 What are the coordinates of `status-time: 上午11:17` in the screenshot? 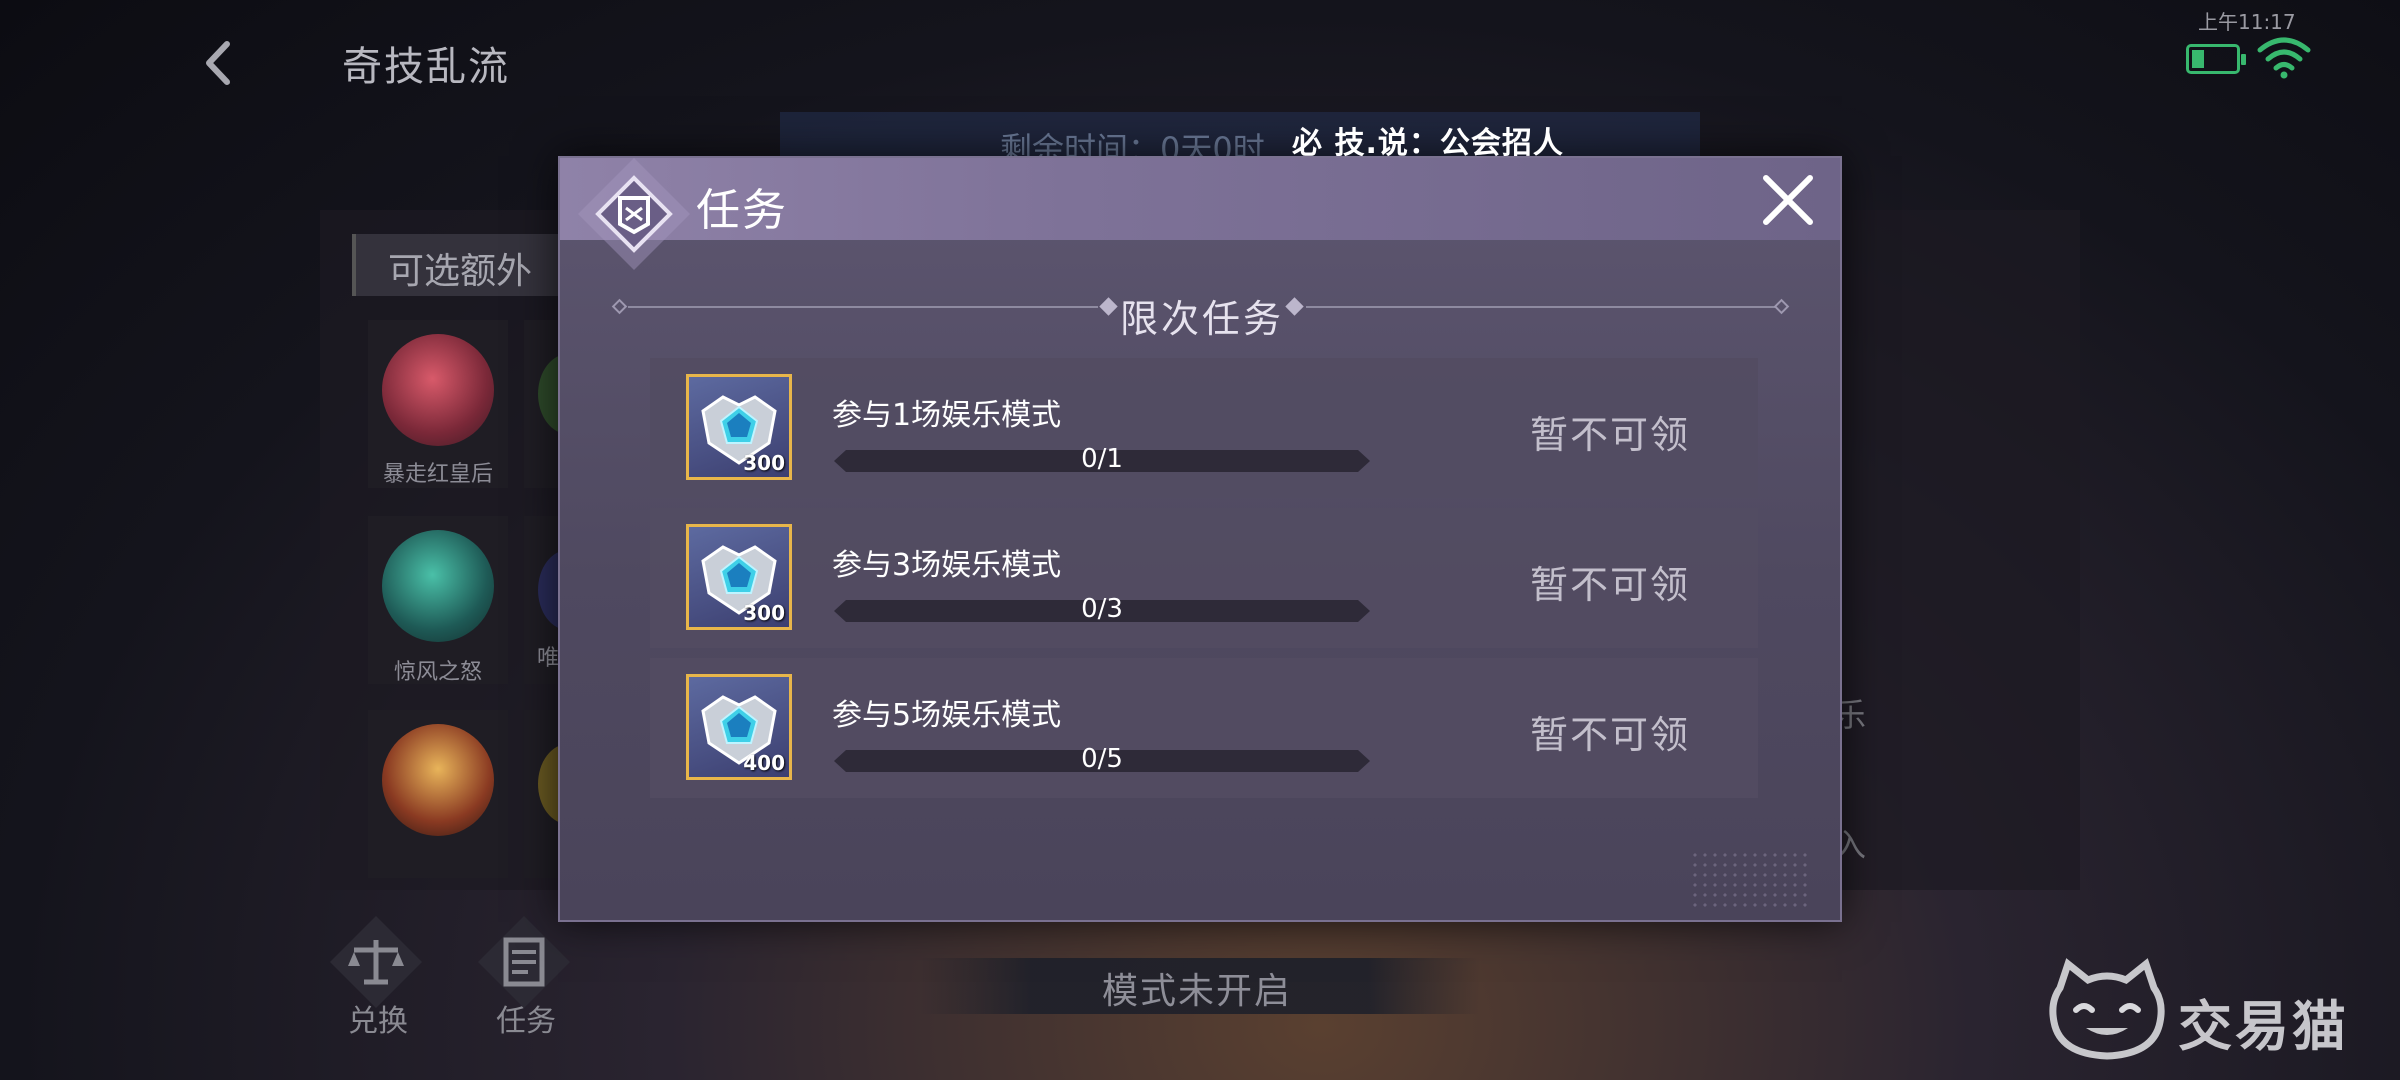 It's located at (2247, 22).